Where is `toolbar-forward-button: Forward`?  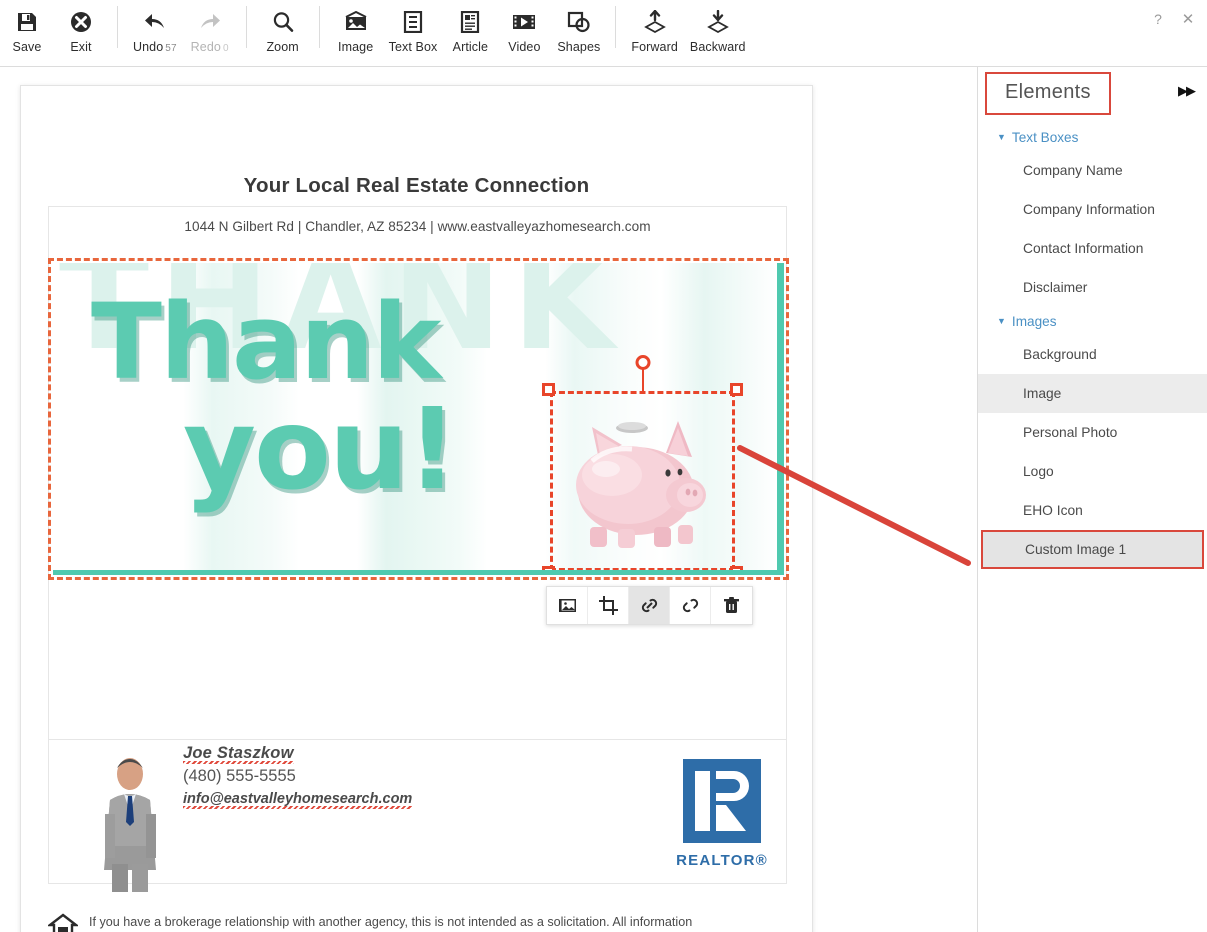
toolbar-forward-button: Forward is located at coordinates (654, 27).